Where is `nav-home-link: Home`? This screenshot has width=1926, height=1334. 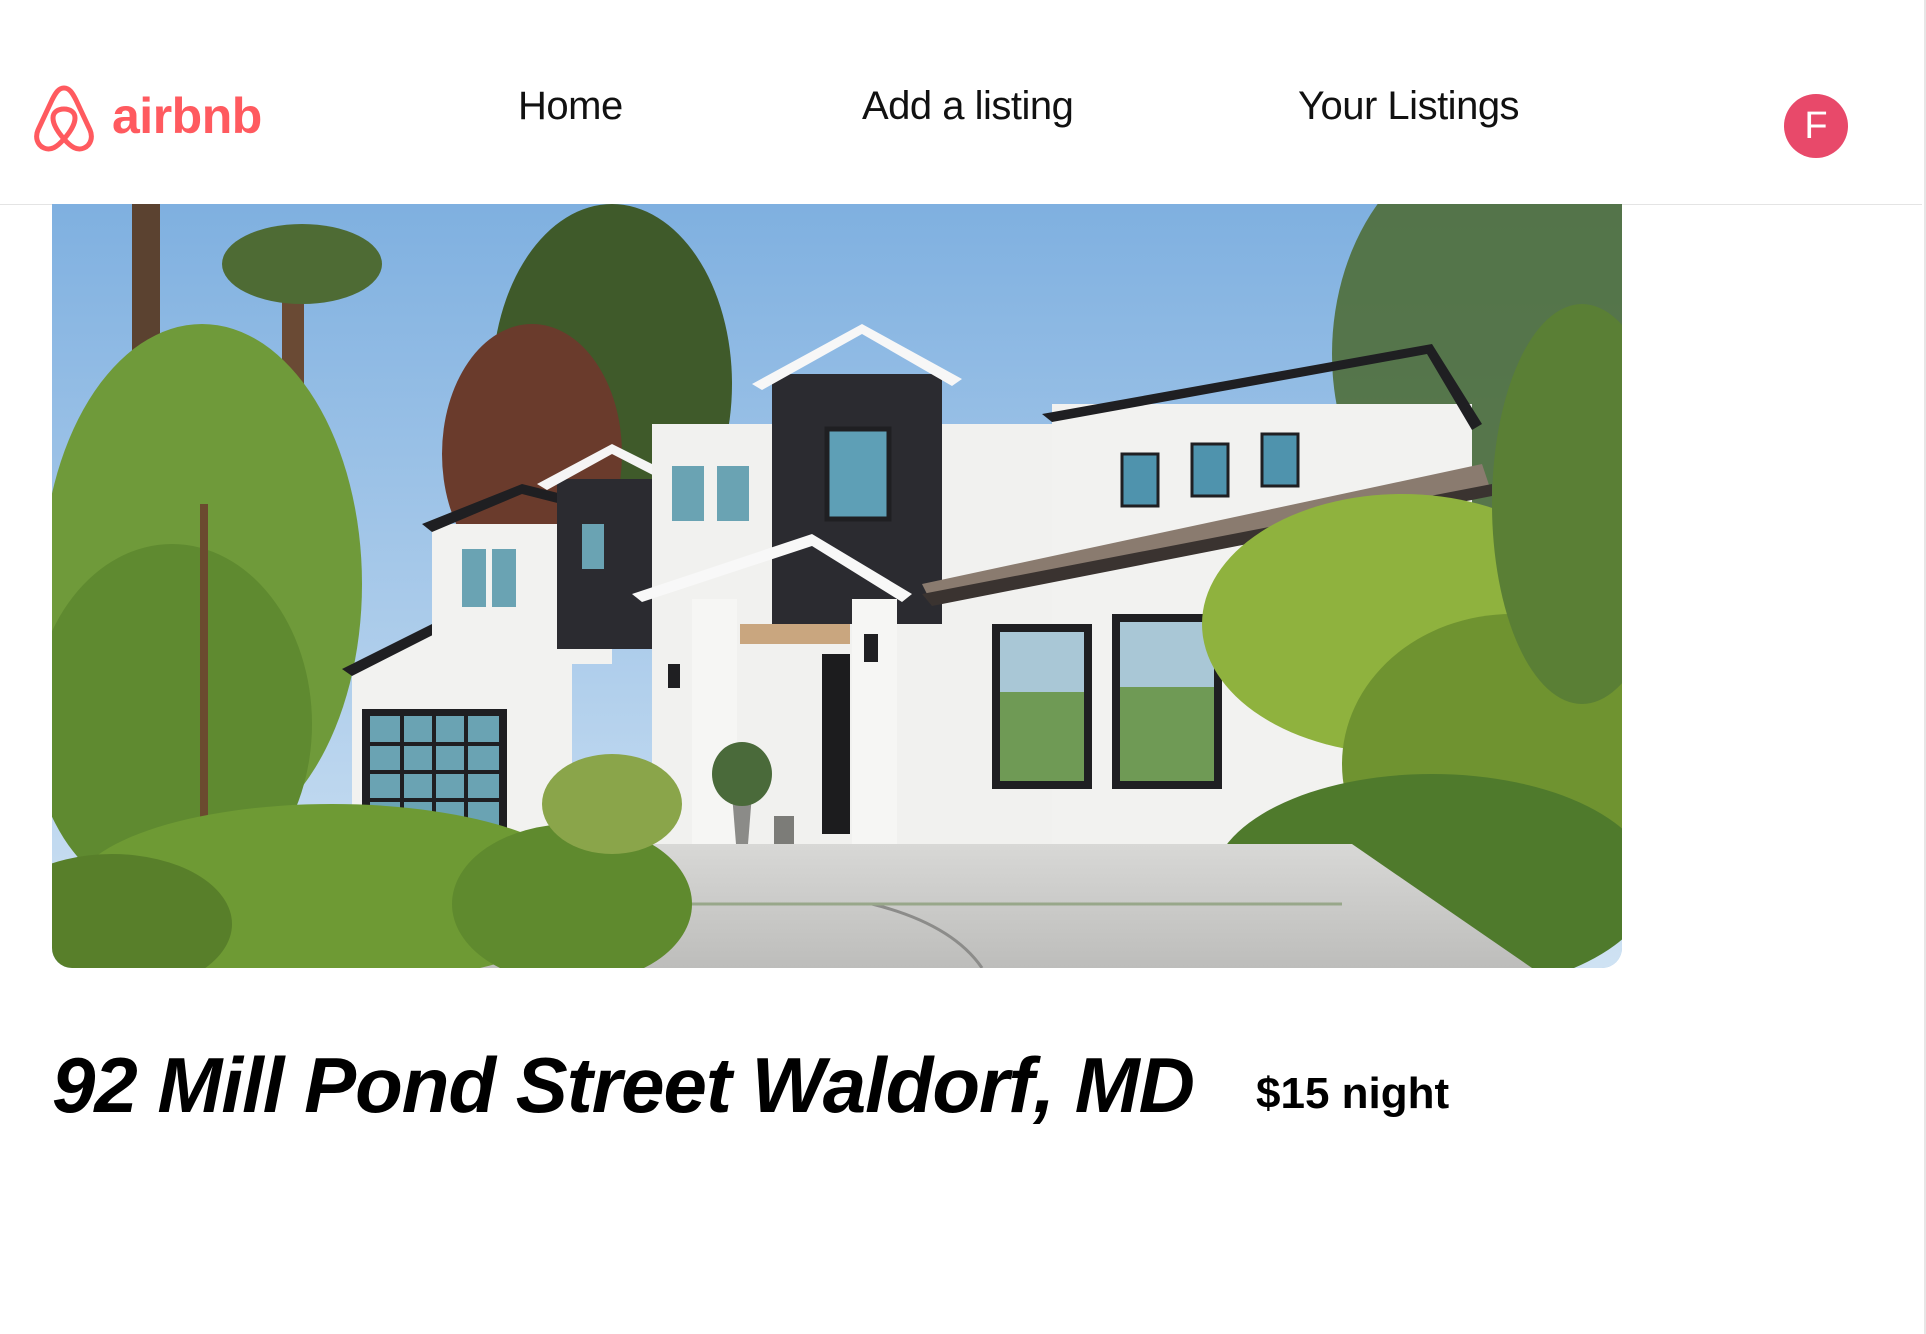 nav-home-link: Home is located at coordinates (570, 106).